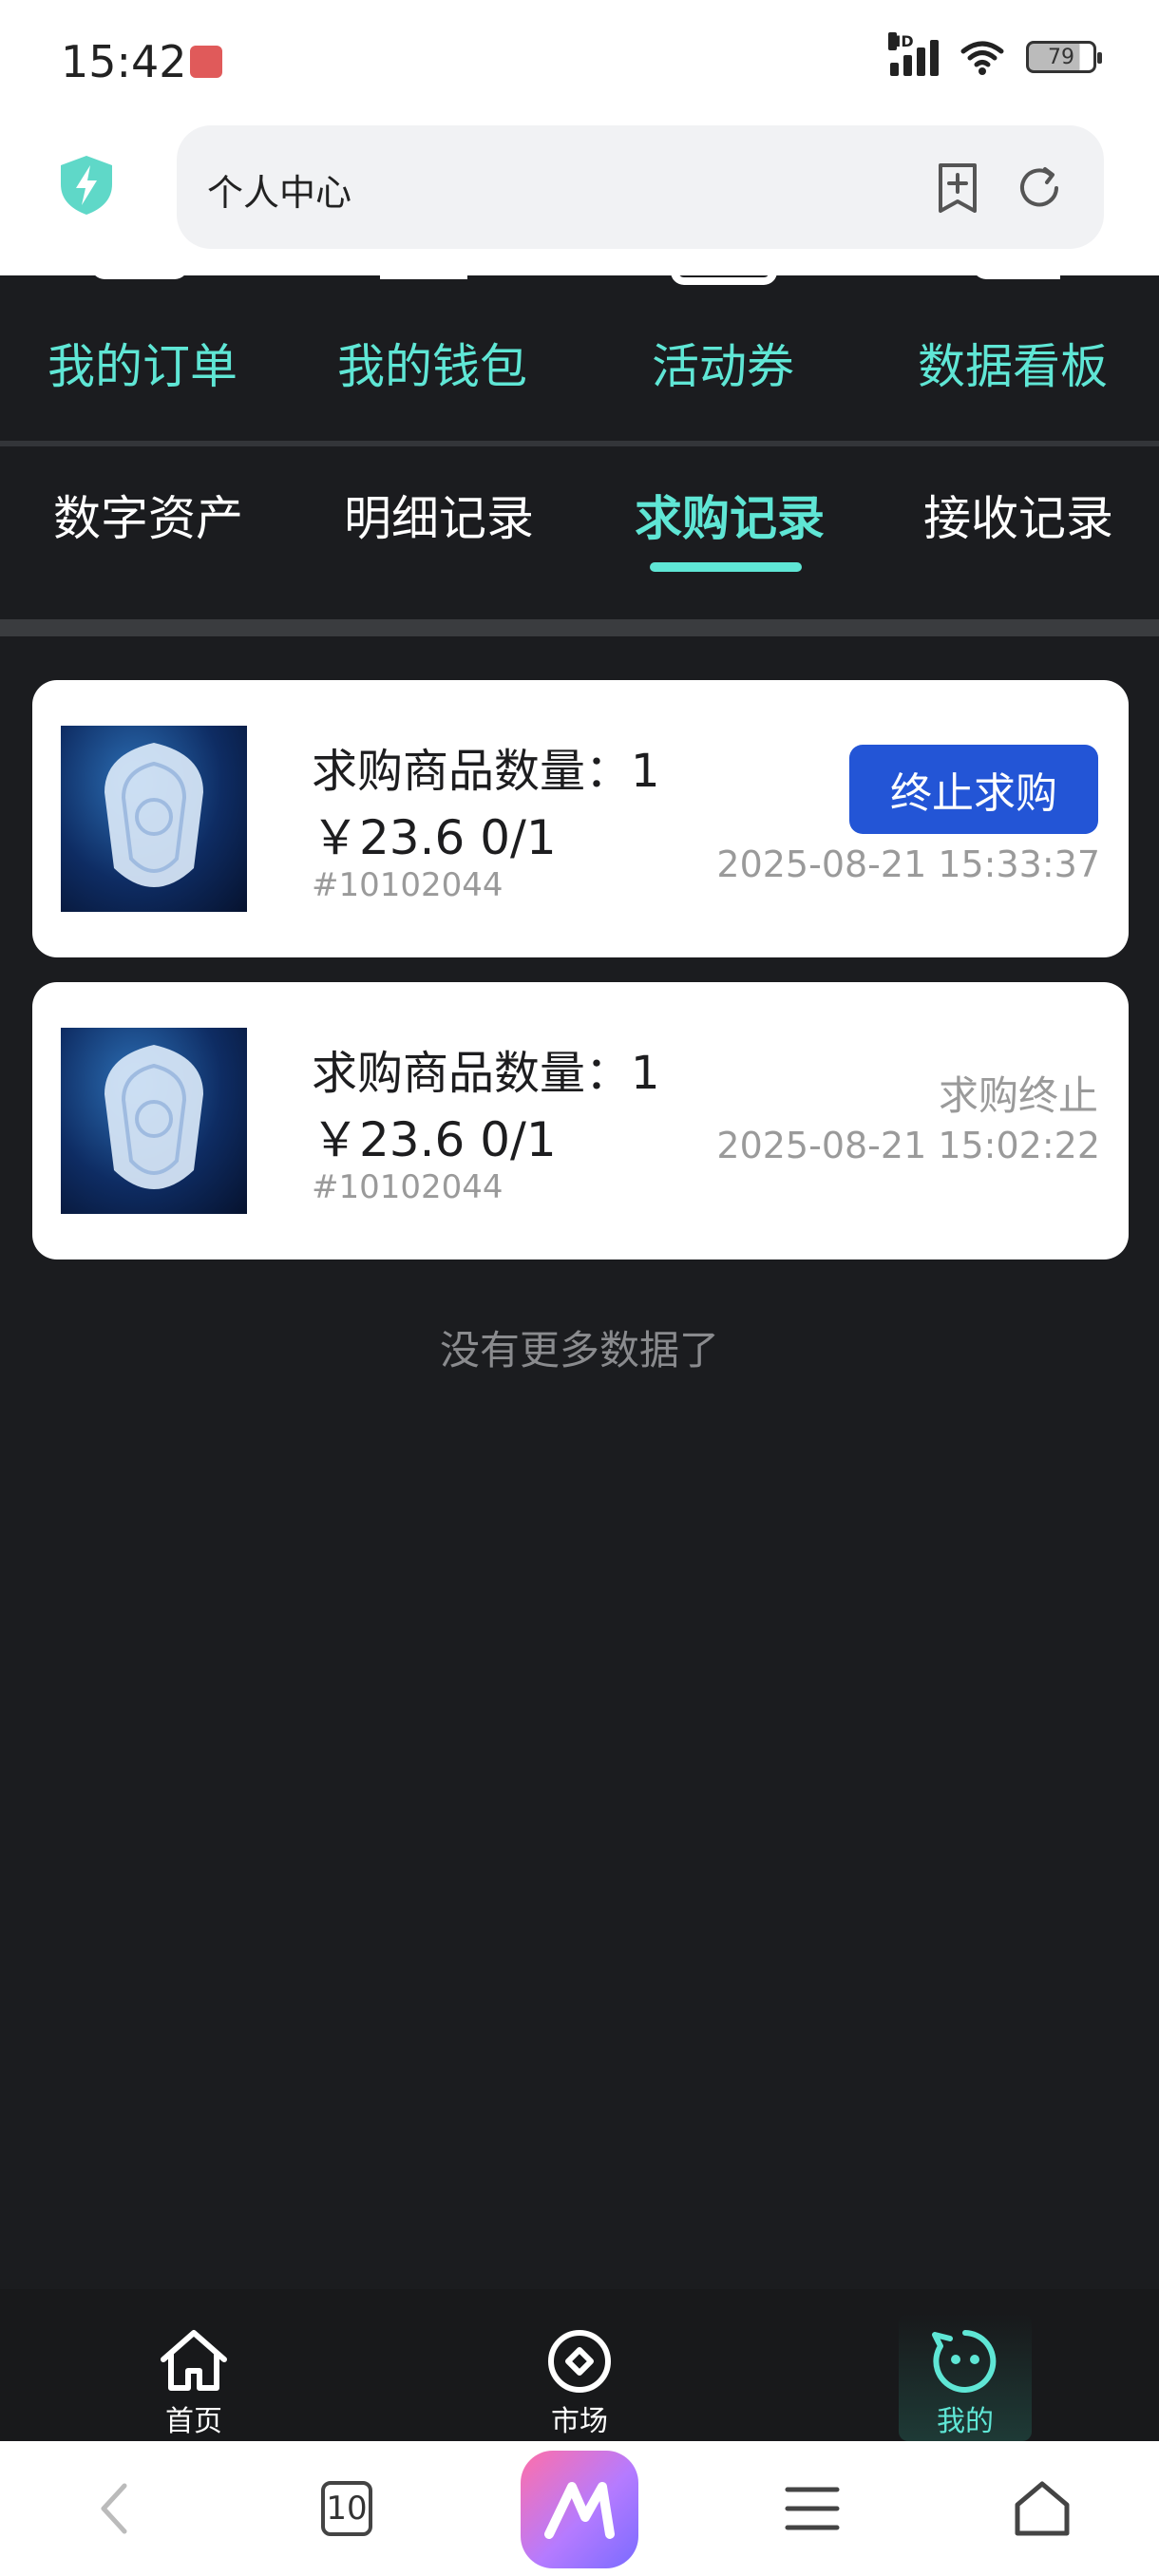 The image size is (1159, 2576). What do you see at coordinates (1018, 1095) in the screenshot?
I see `status-label: 求购终止` at bounding box center [1018, 1095].